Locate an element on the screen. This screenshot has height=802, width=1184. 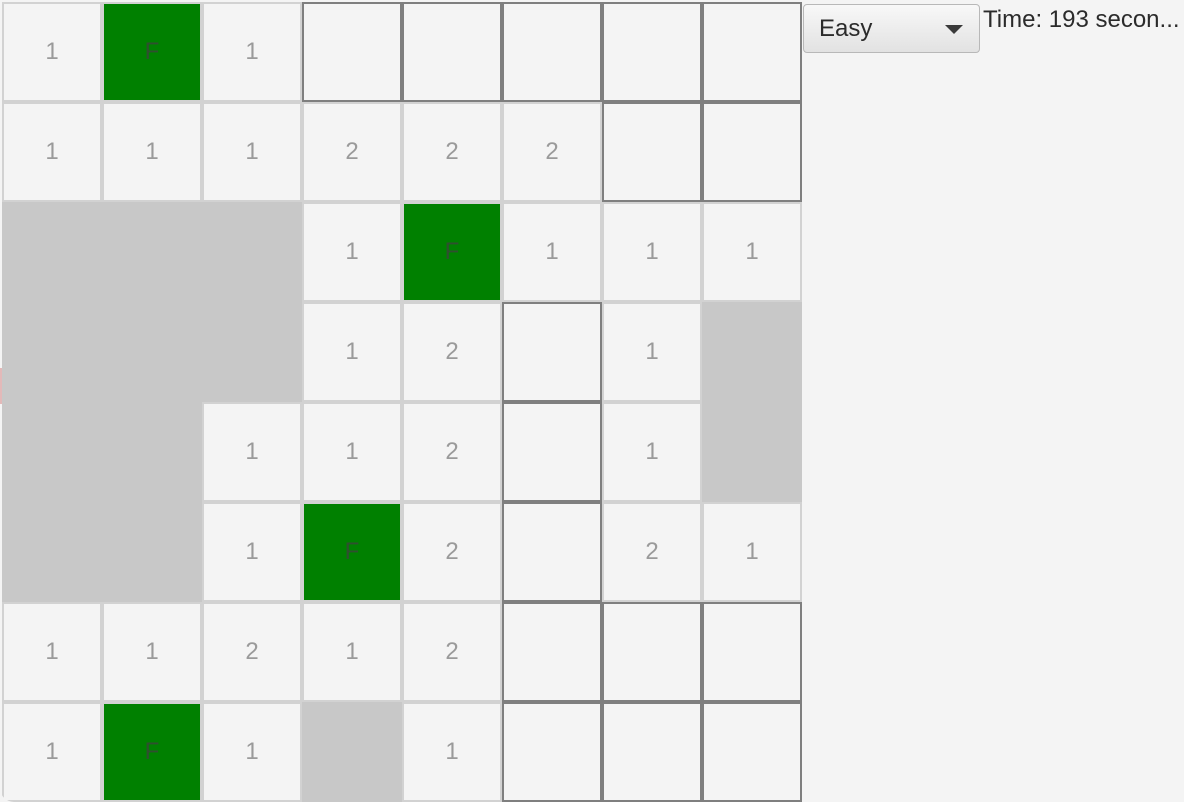
revealed-cell-r2-c3: 1 is located at coordinates (352, 252).